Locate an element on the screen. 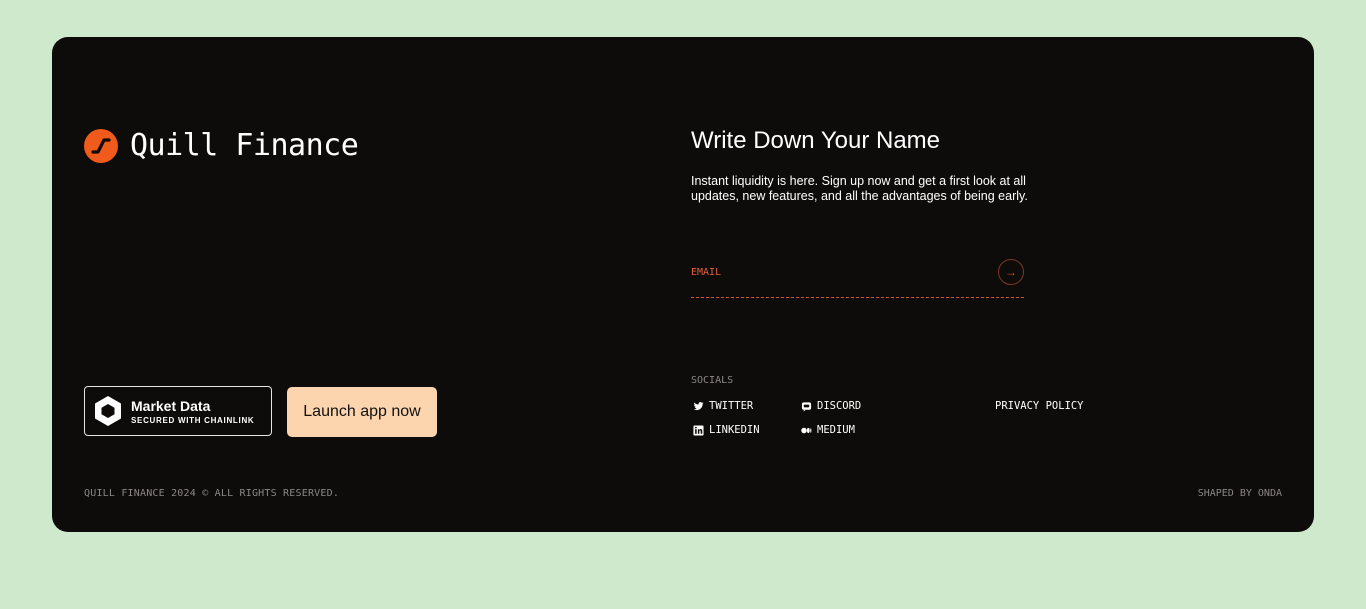 The image size is (1366, 609). chainlink-badge: Market Data SECURED WITH CHAINLINK is located at coordinates (178, 411).